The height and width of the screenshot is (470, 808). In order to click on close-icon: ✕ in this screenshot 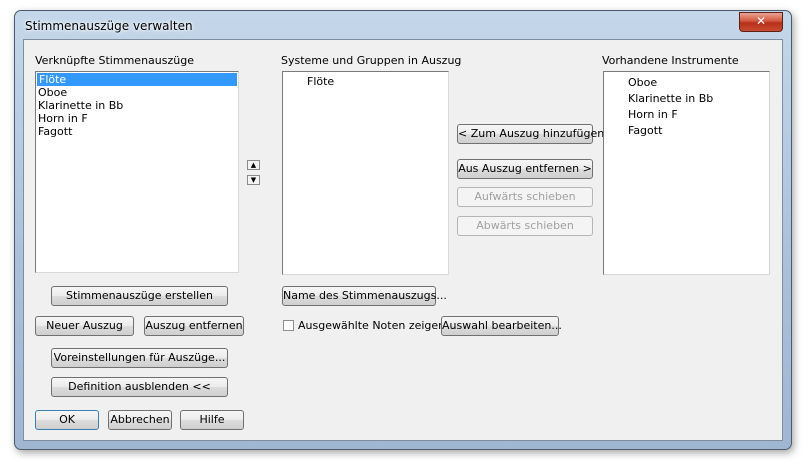, I will do `click(761, 21)`.